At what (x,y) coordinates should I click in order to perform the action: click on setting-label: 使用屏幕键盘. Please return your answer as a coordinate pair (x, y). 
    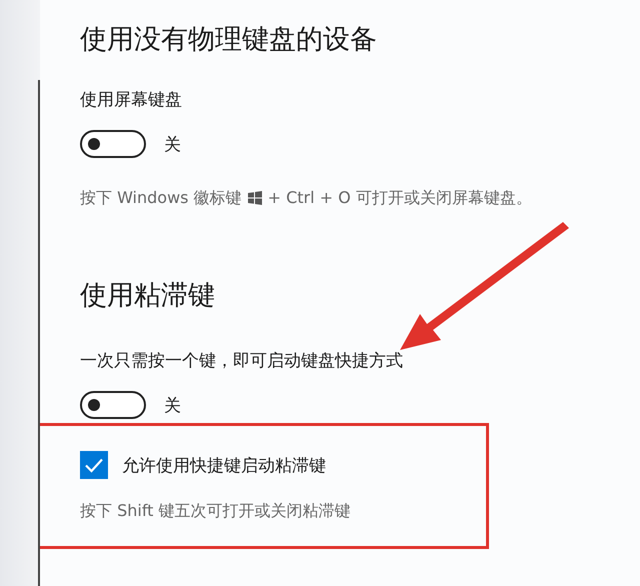
    Looking at the image, I should click on (131, 100).